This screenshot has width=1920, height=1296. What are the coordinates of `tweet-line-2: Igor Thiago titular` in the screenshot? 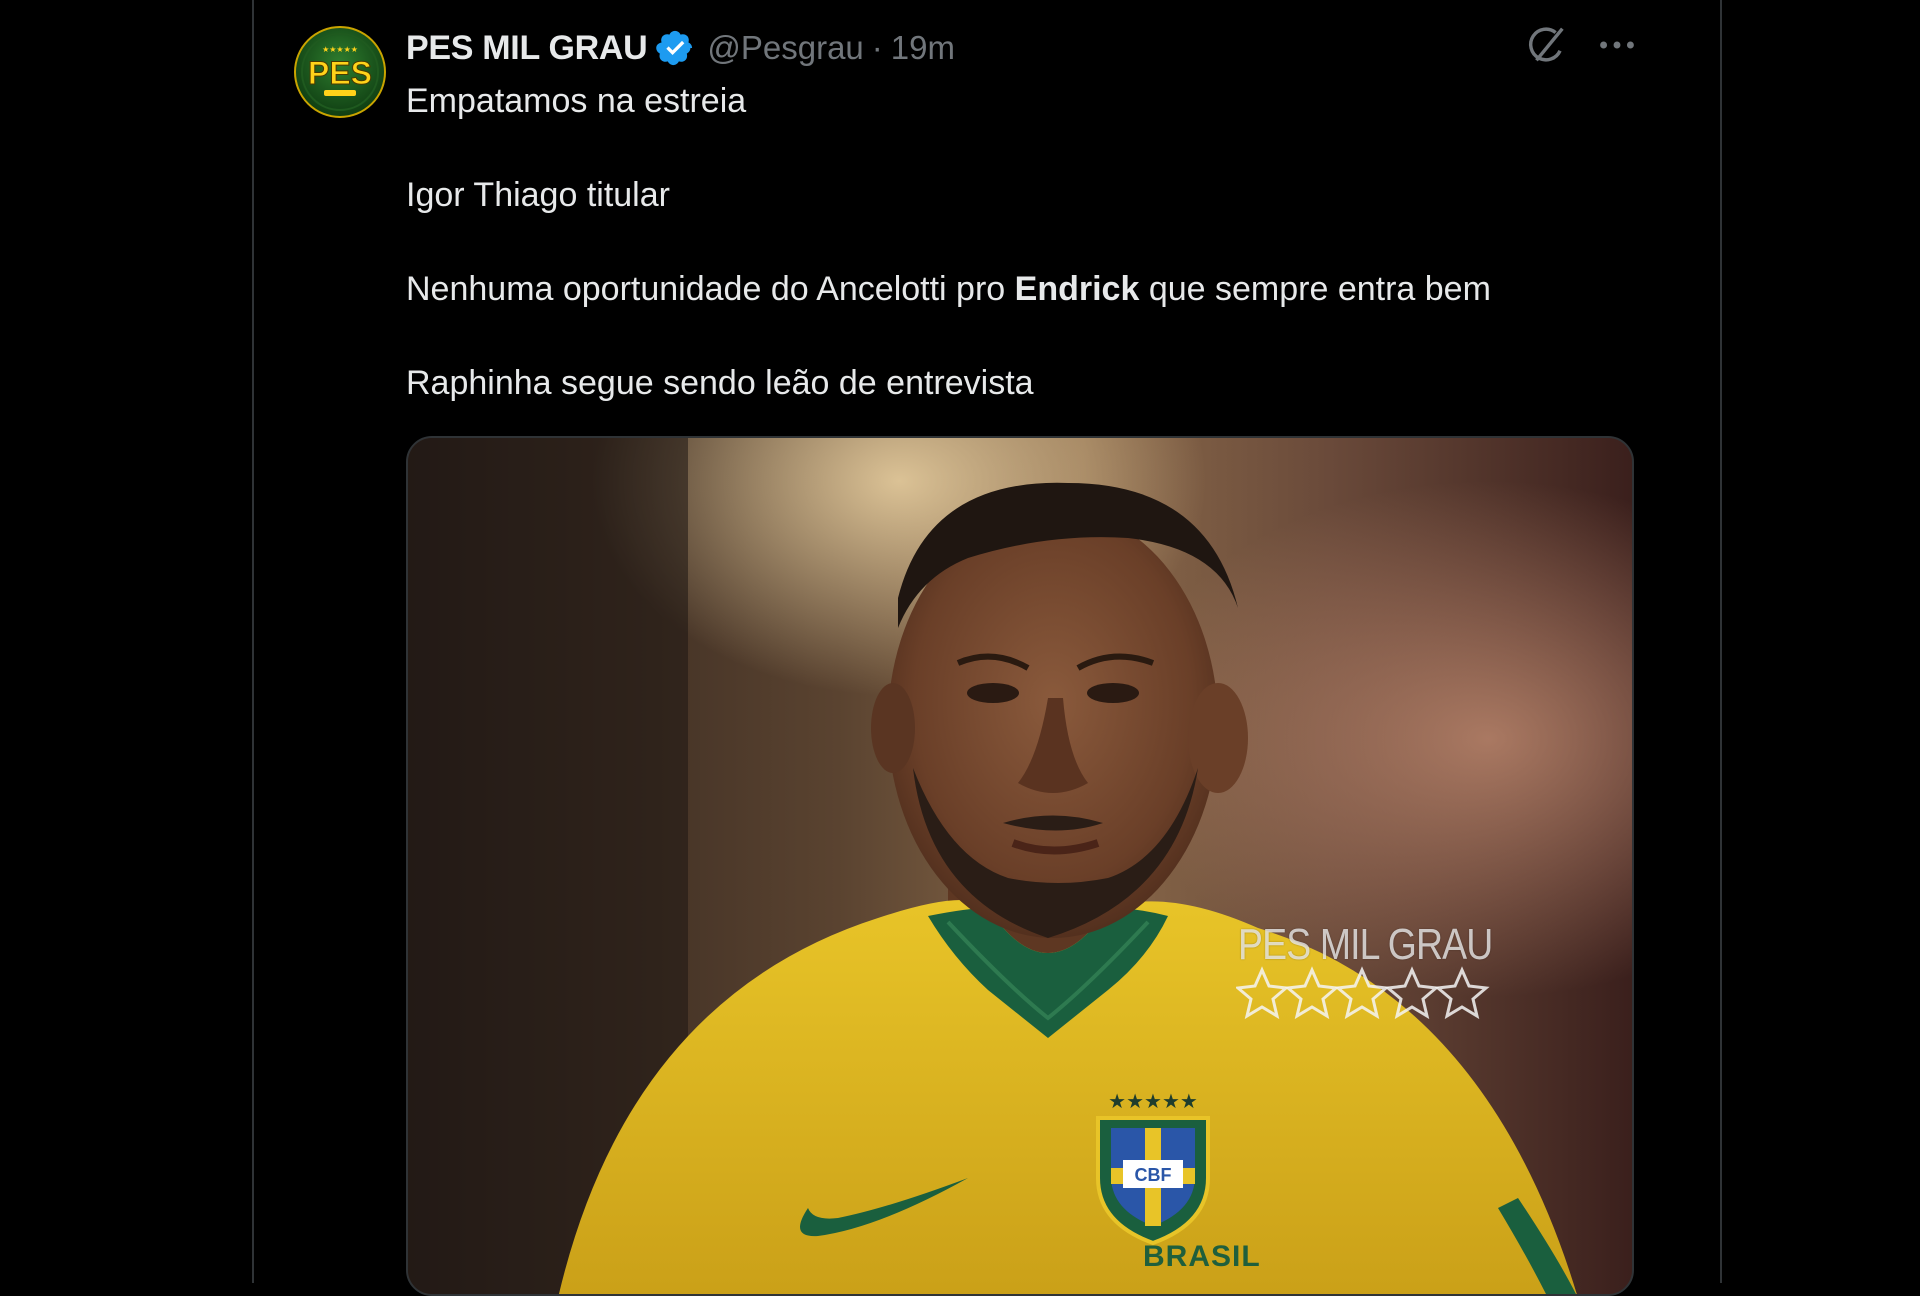 It's located at (538, 195).